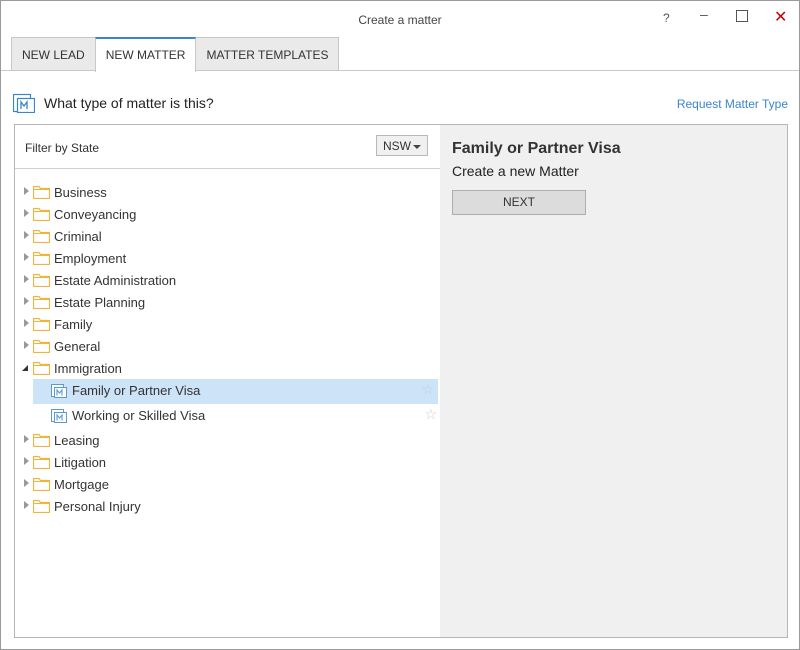 This screenshot has width=800, height=650. What do you see at coordinates (78, 236) in the screenshot?
I see `tree-item-label: Criminal` at bounding box center [78, 236].